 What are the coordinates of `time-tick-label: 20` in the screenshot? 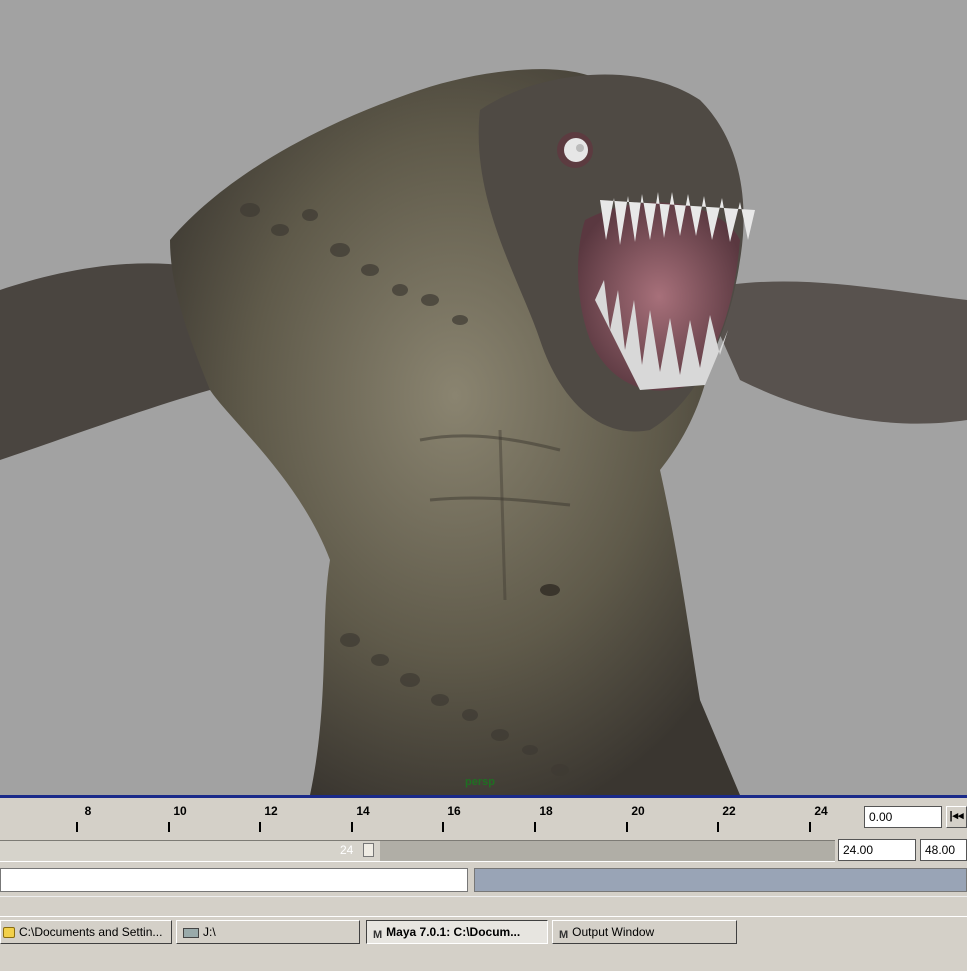 It's located at (638, 811).